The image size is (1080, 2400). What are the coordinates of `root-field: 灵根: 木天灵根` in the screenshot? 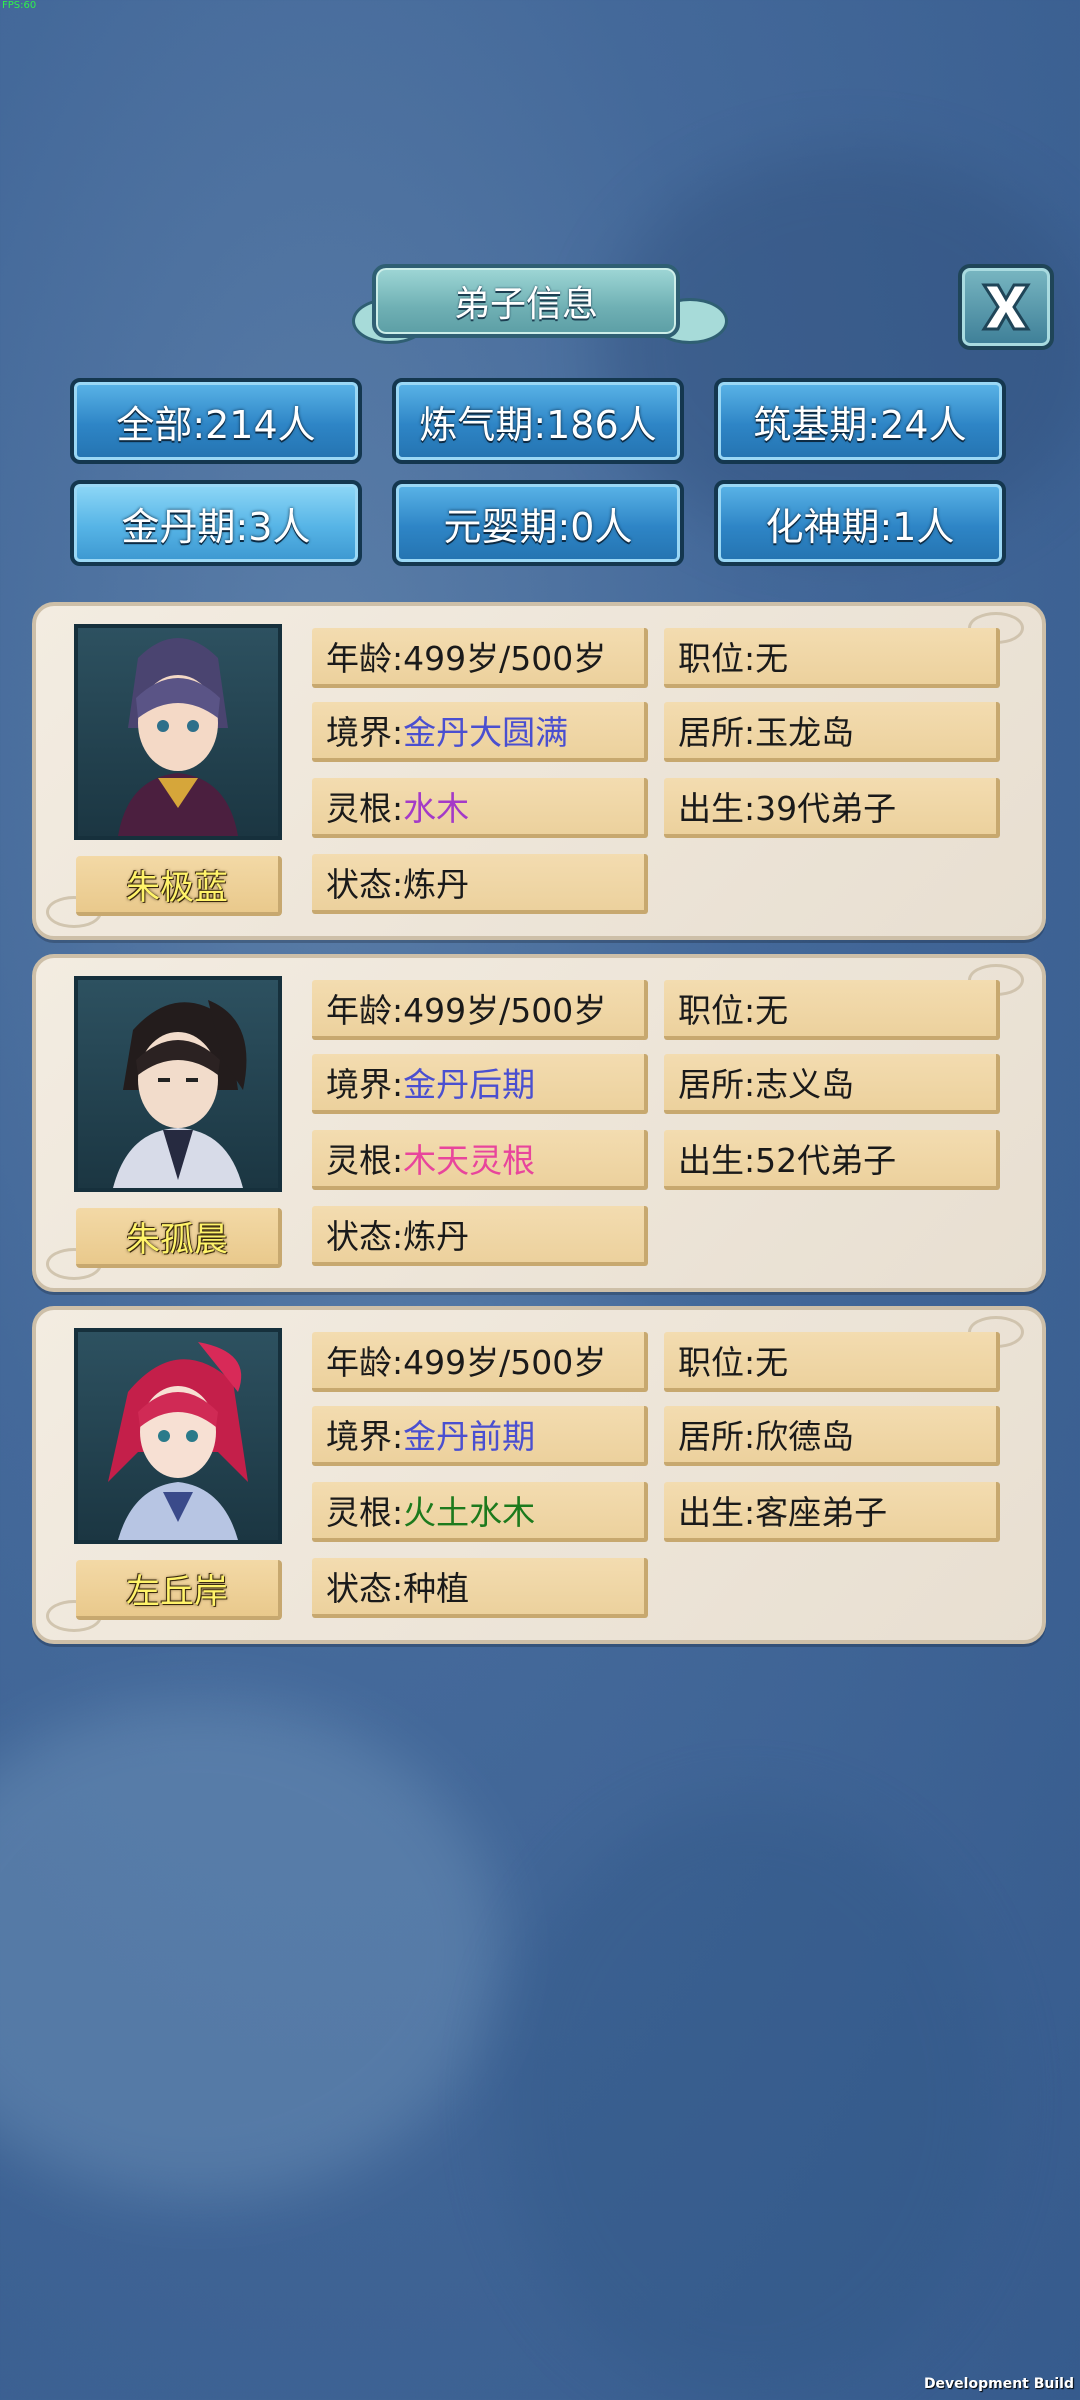 It's located at (480, 1160).